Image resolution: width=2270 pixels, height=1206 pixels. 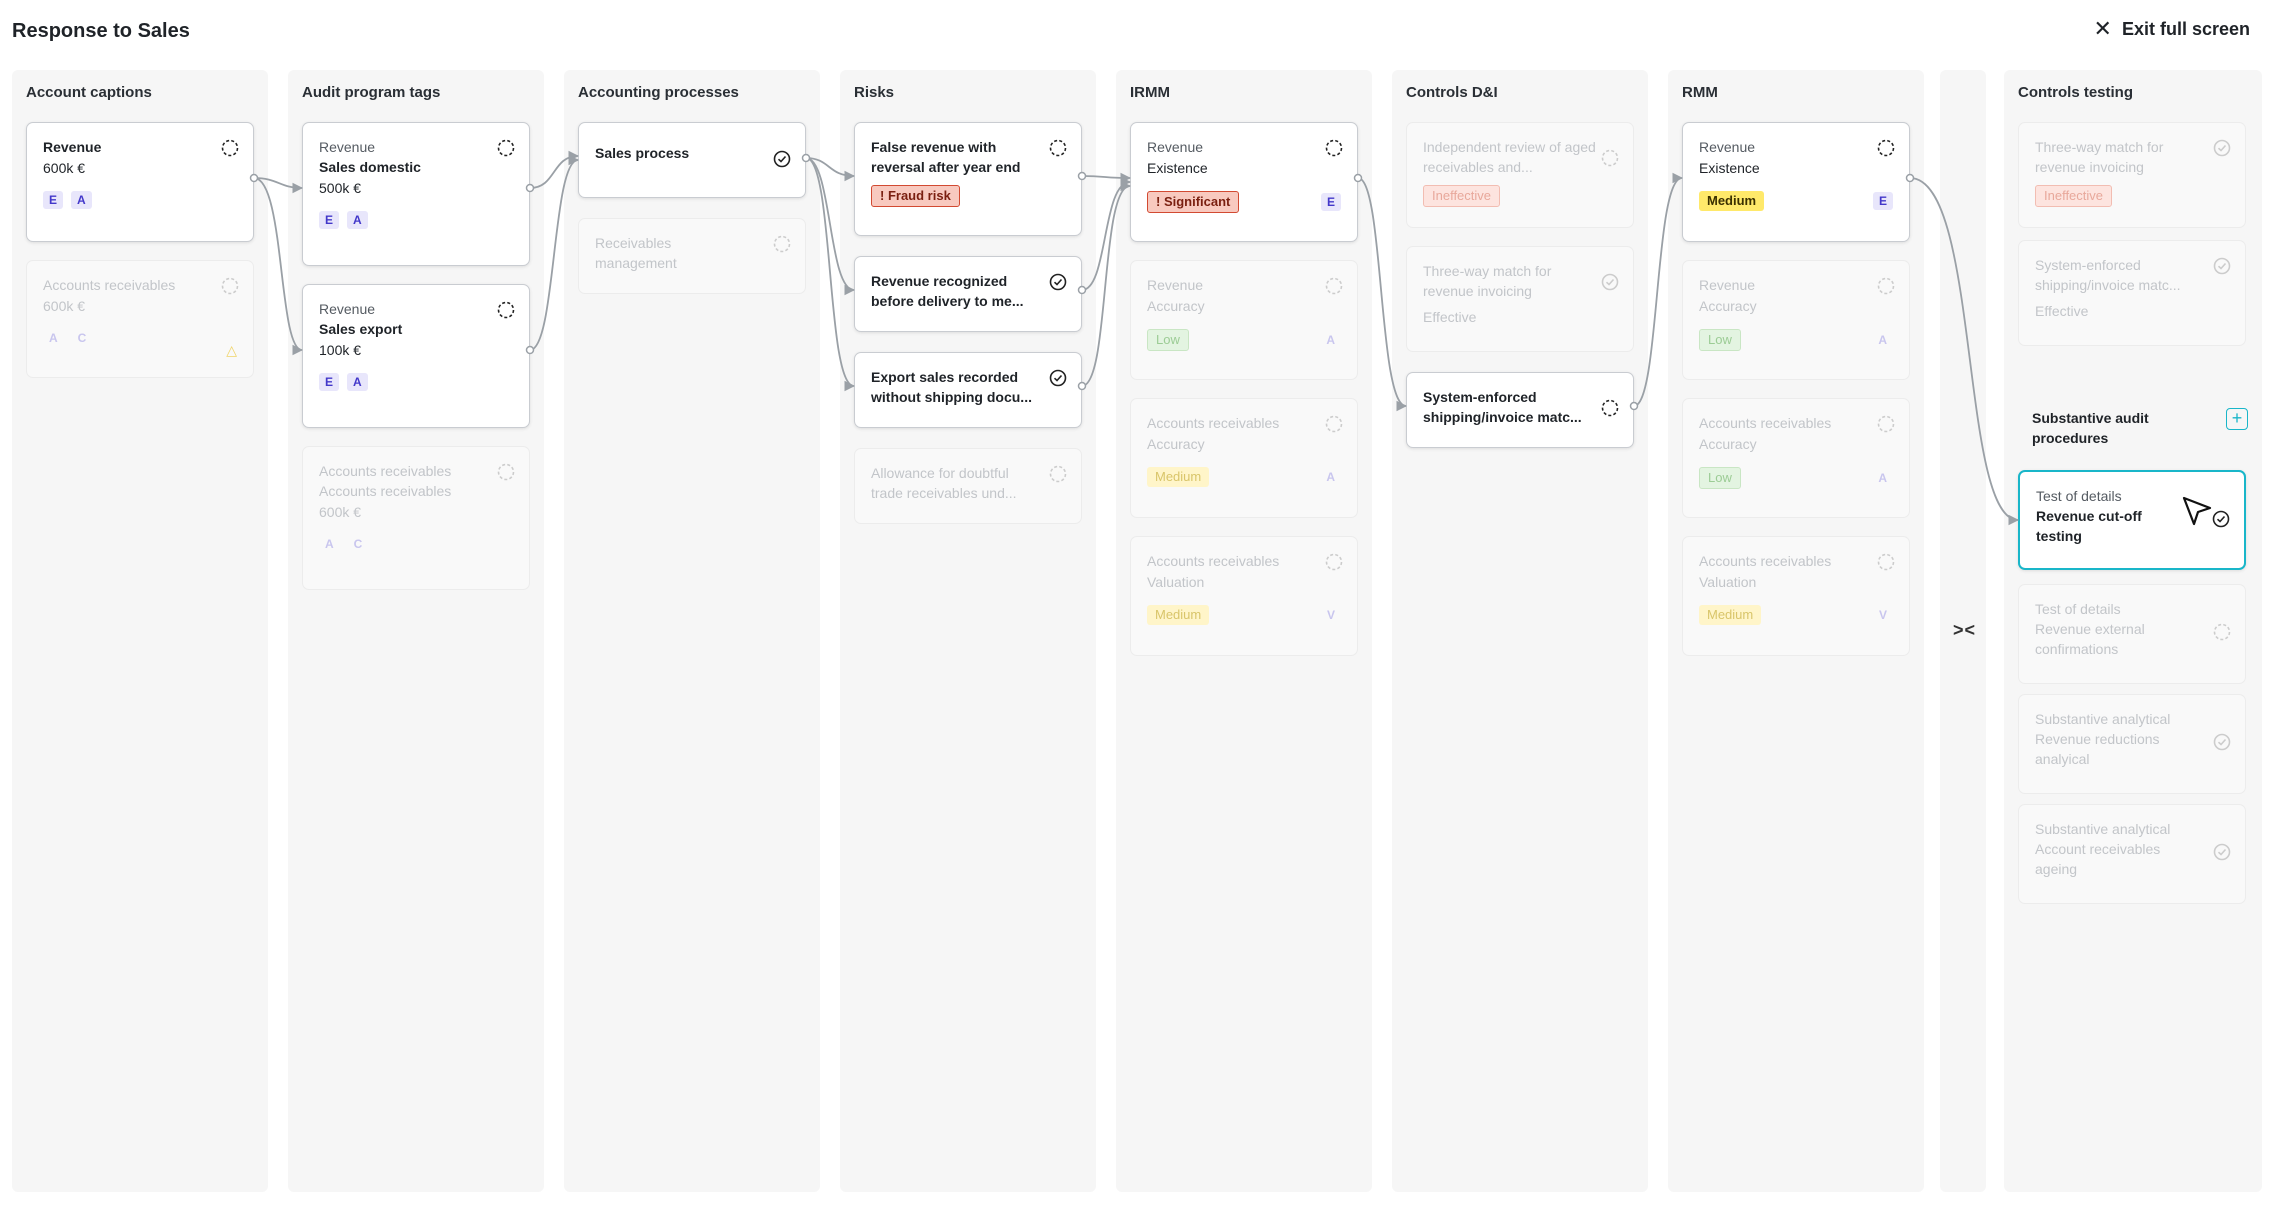 I want to click on collapse-columns-icon: > <, so click(x=1963, y=630).